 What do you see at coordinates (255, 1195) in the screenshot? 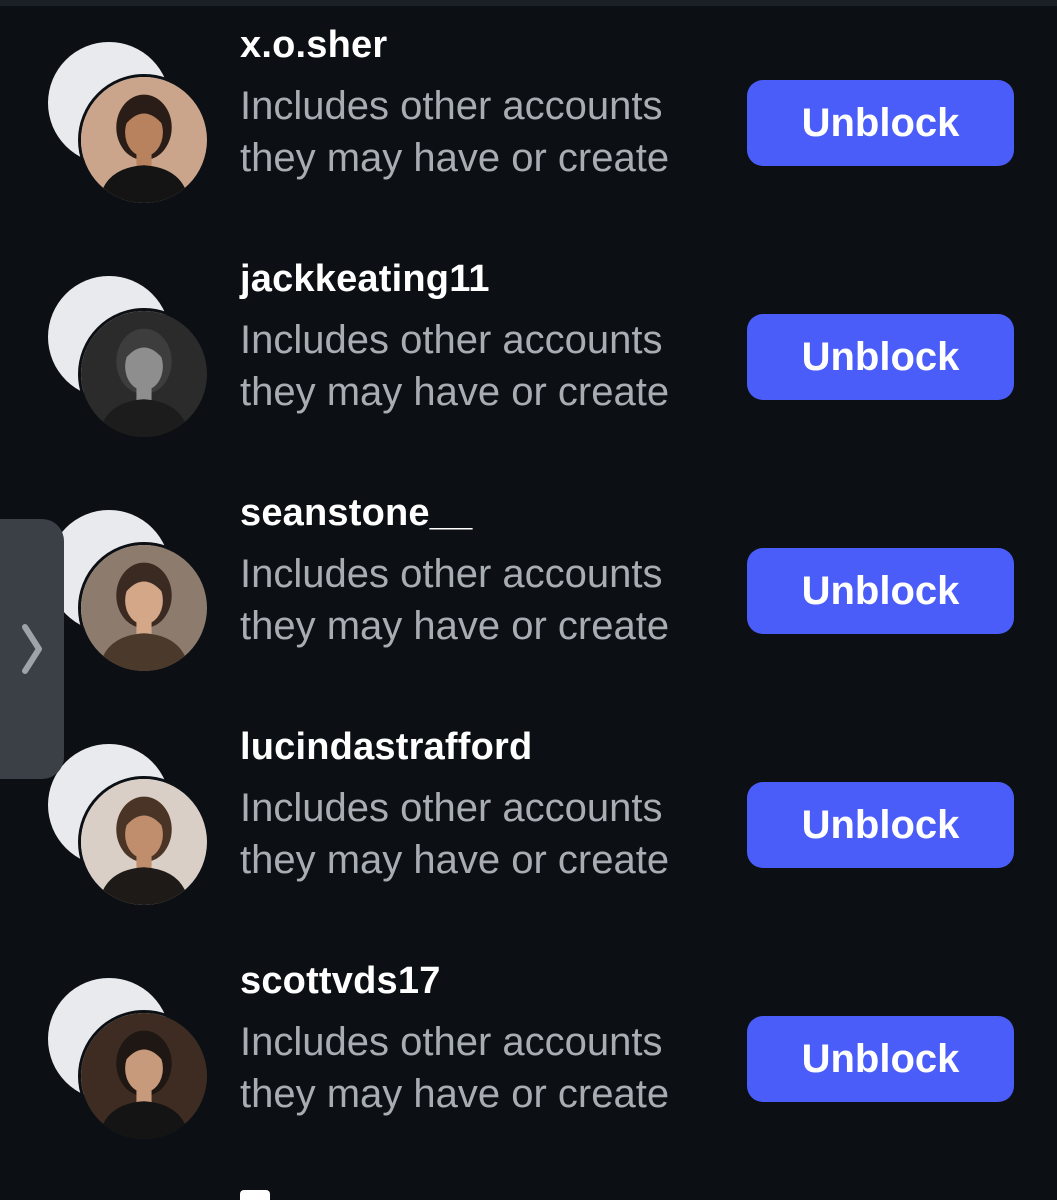
I see `next-row-peek` at bounding box center [255, 1195].